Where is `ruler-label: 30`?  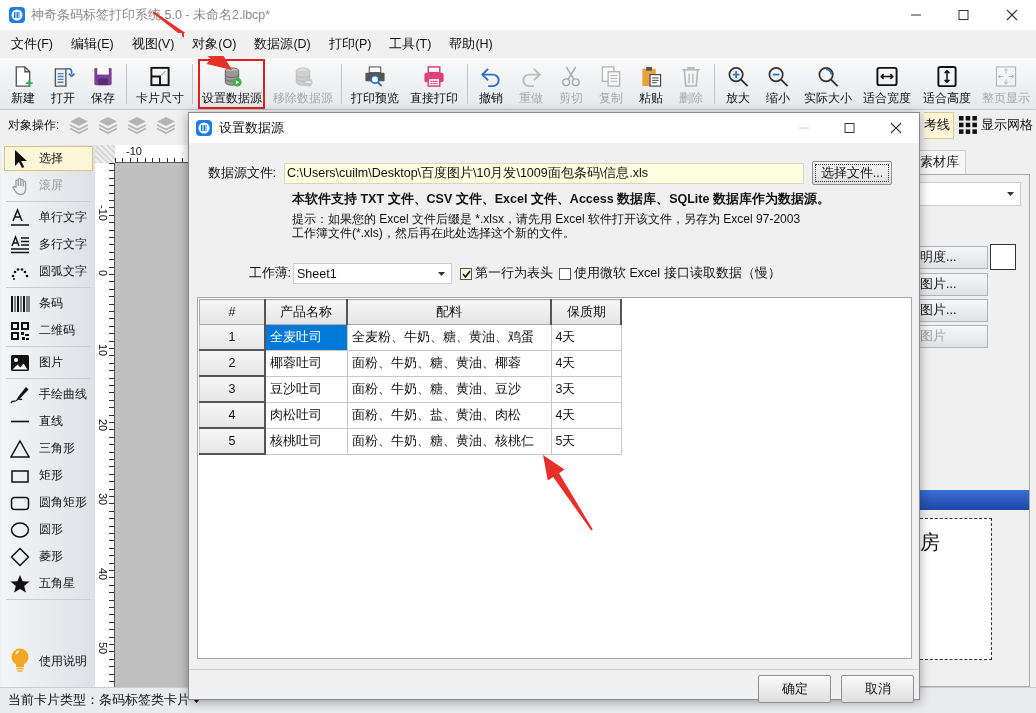 ruler-label: 30 is located at coordinates (103, 499).